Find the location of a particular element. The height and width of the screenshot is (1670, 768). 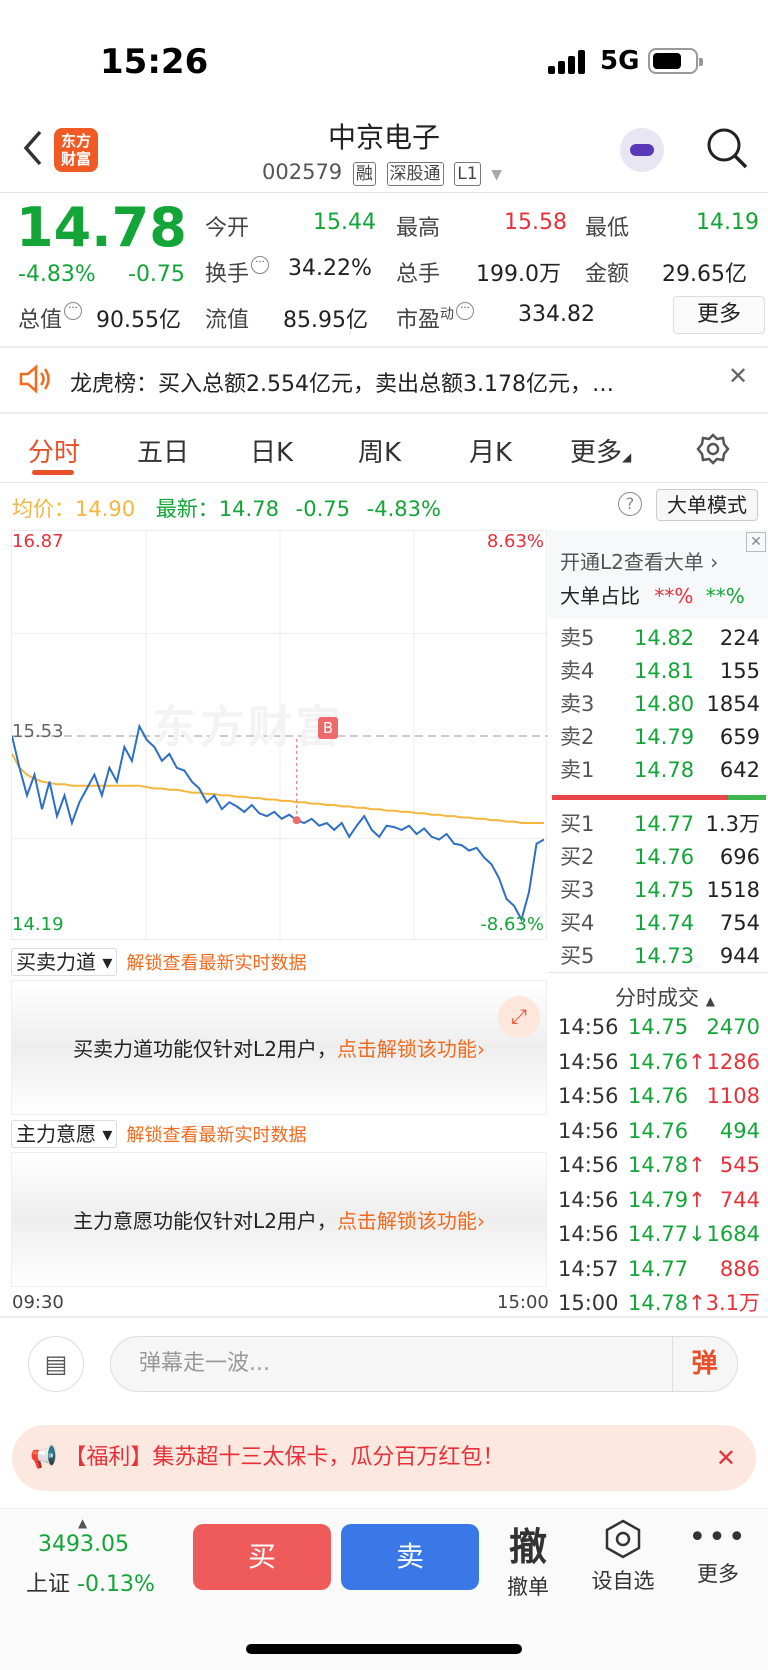

tab-intraday: 分时 is located at coordinates (54, 450).